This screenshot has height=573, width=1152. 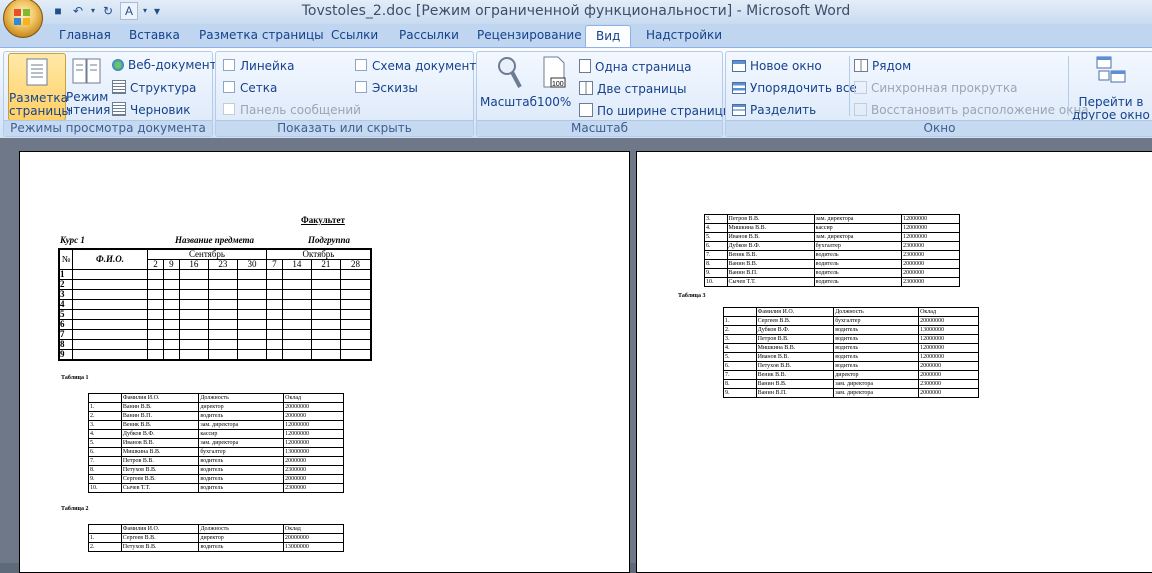 I want to click on table-cell: бухгалтер, so click(x=858, y=246).